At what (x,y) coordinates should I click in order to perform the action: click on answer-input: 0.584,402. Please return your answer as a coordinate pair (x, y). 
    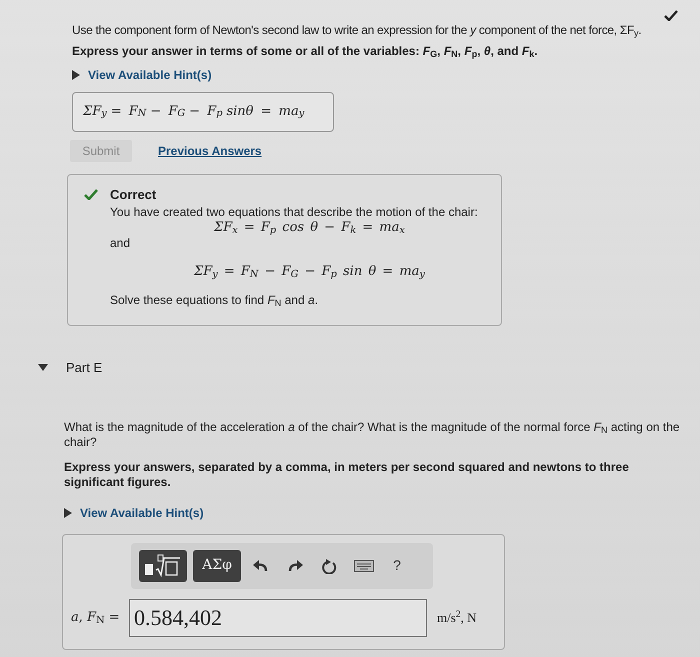
    Looking at the image, I should click on (278, 617).